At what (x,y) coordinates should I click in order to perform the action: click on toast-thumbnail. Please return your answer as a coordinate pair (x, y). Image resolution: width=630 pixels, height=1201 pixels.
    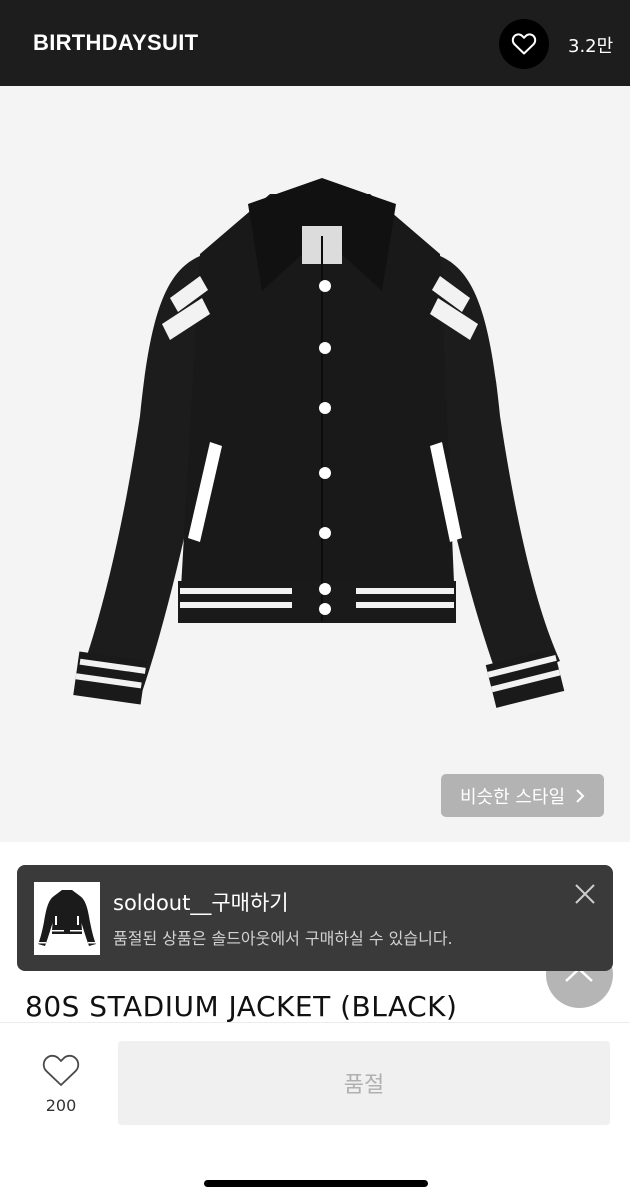
    Looking at the image, I should click on (67, 918).